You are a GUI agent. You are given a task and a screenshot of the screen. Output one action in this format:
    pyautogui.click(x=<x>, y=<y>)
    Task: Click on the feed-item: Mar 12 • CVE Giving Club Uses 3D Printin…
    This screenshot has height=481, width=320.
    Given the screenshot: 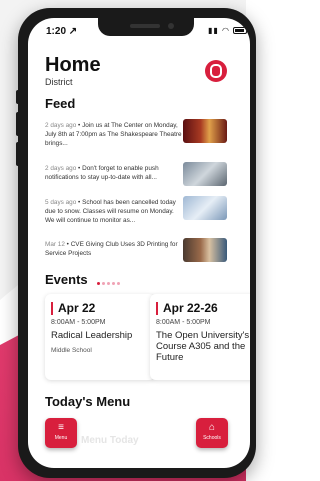 What is the action you would take?
    pyautogui.click(x=115, y=249)
    